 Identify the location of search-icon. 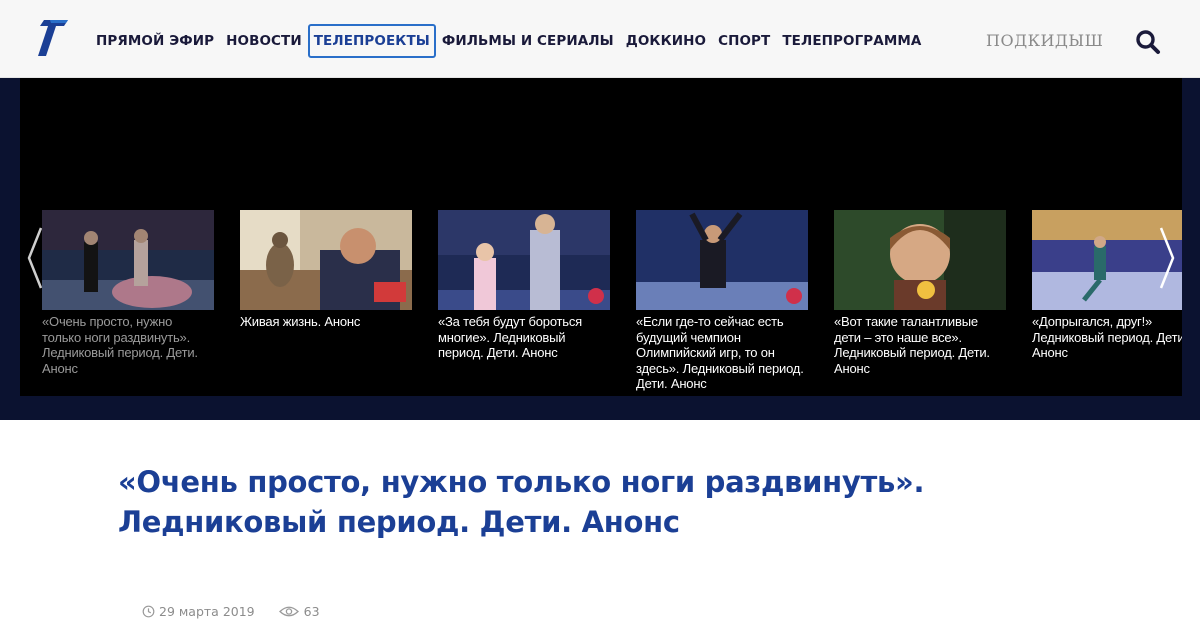
(1148, 42).